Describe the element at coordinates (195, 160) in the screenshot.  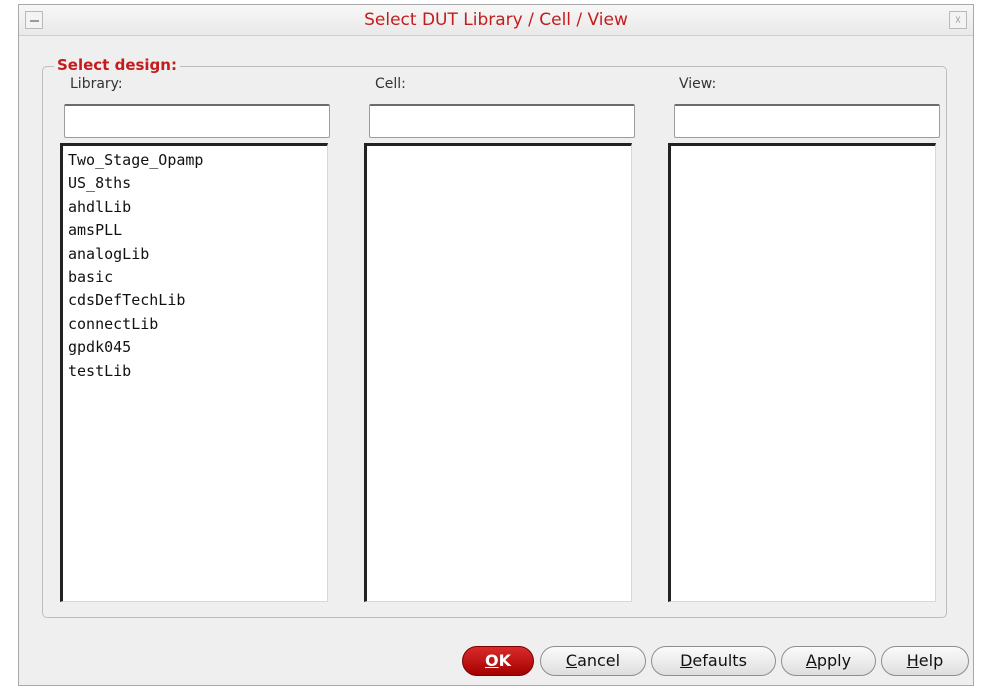
I see `library-list-item: Two_Stage_Opamp` at that location.